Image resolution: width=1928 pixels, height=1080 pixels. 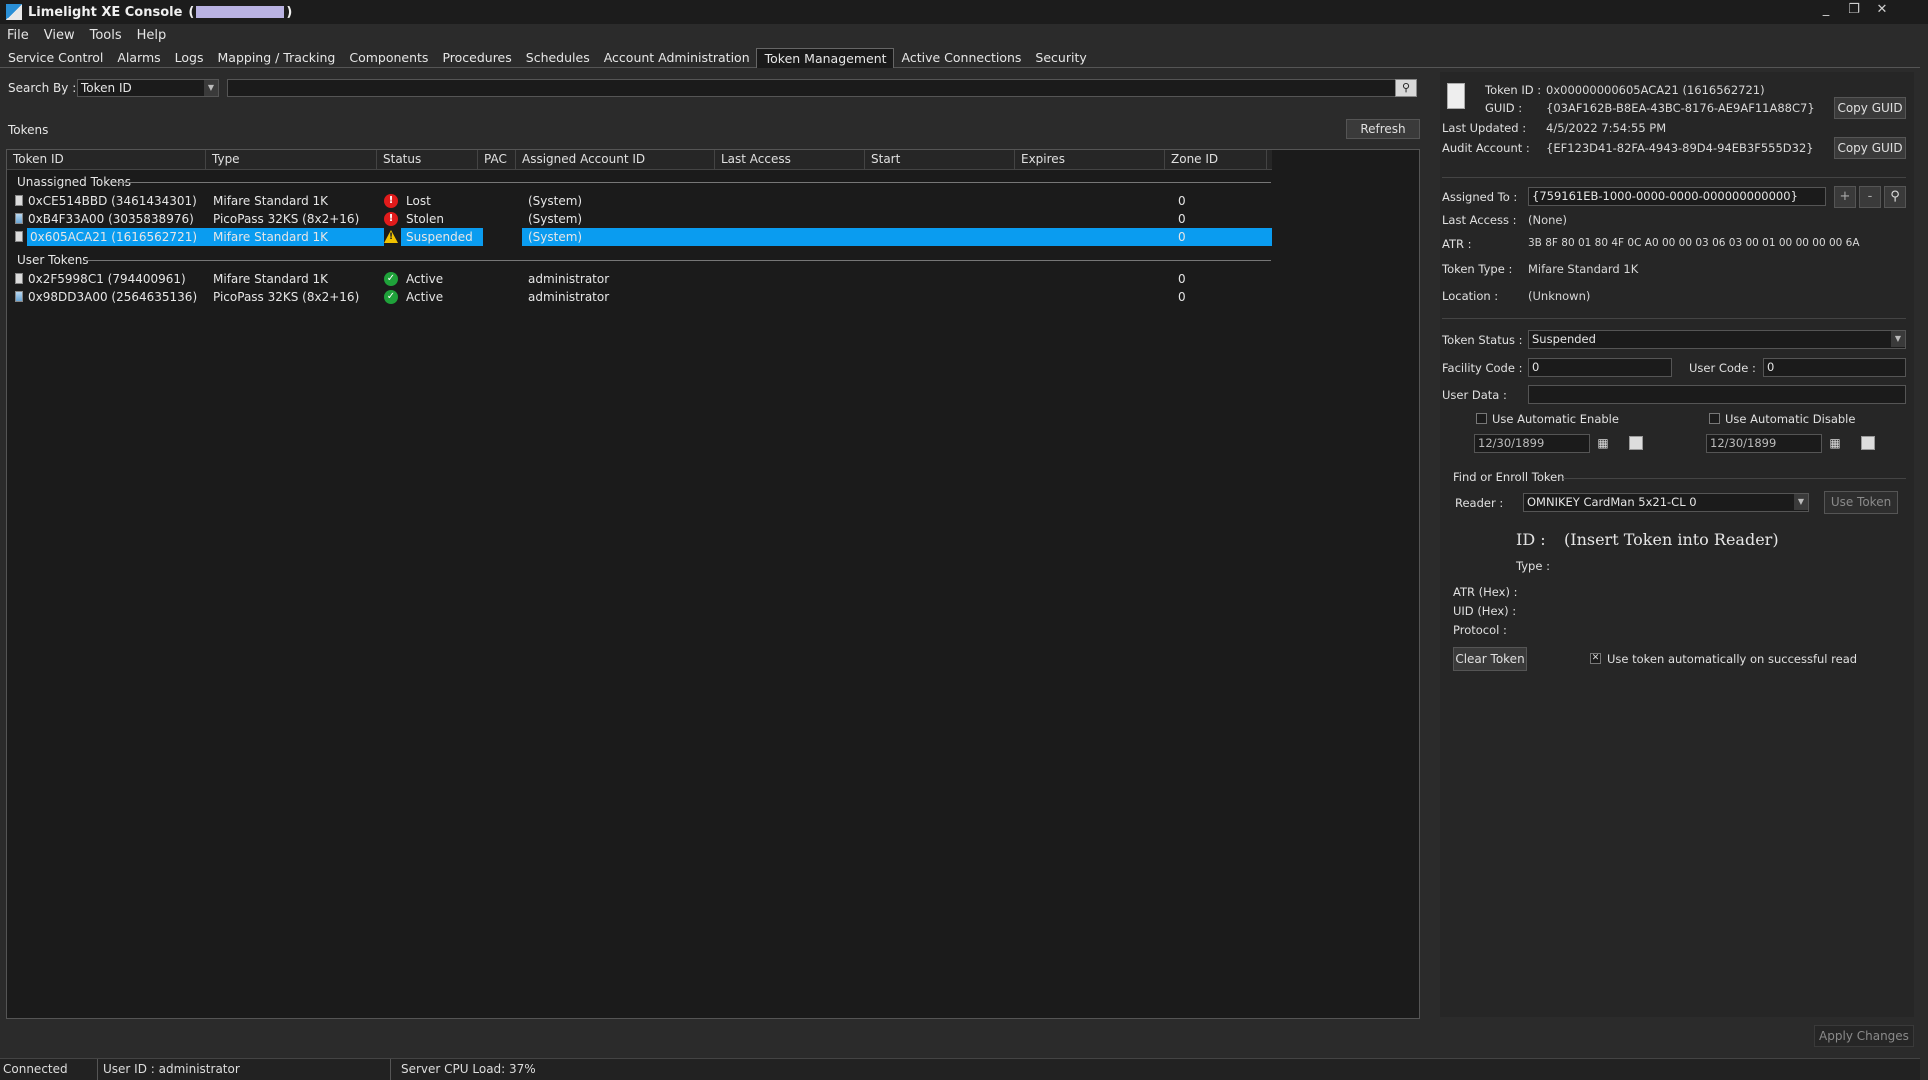 What do you see at coordinates (790, 160) in the screenshot?
I see `col-last-access: Last Access` at bounding box center [790, 160].